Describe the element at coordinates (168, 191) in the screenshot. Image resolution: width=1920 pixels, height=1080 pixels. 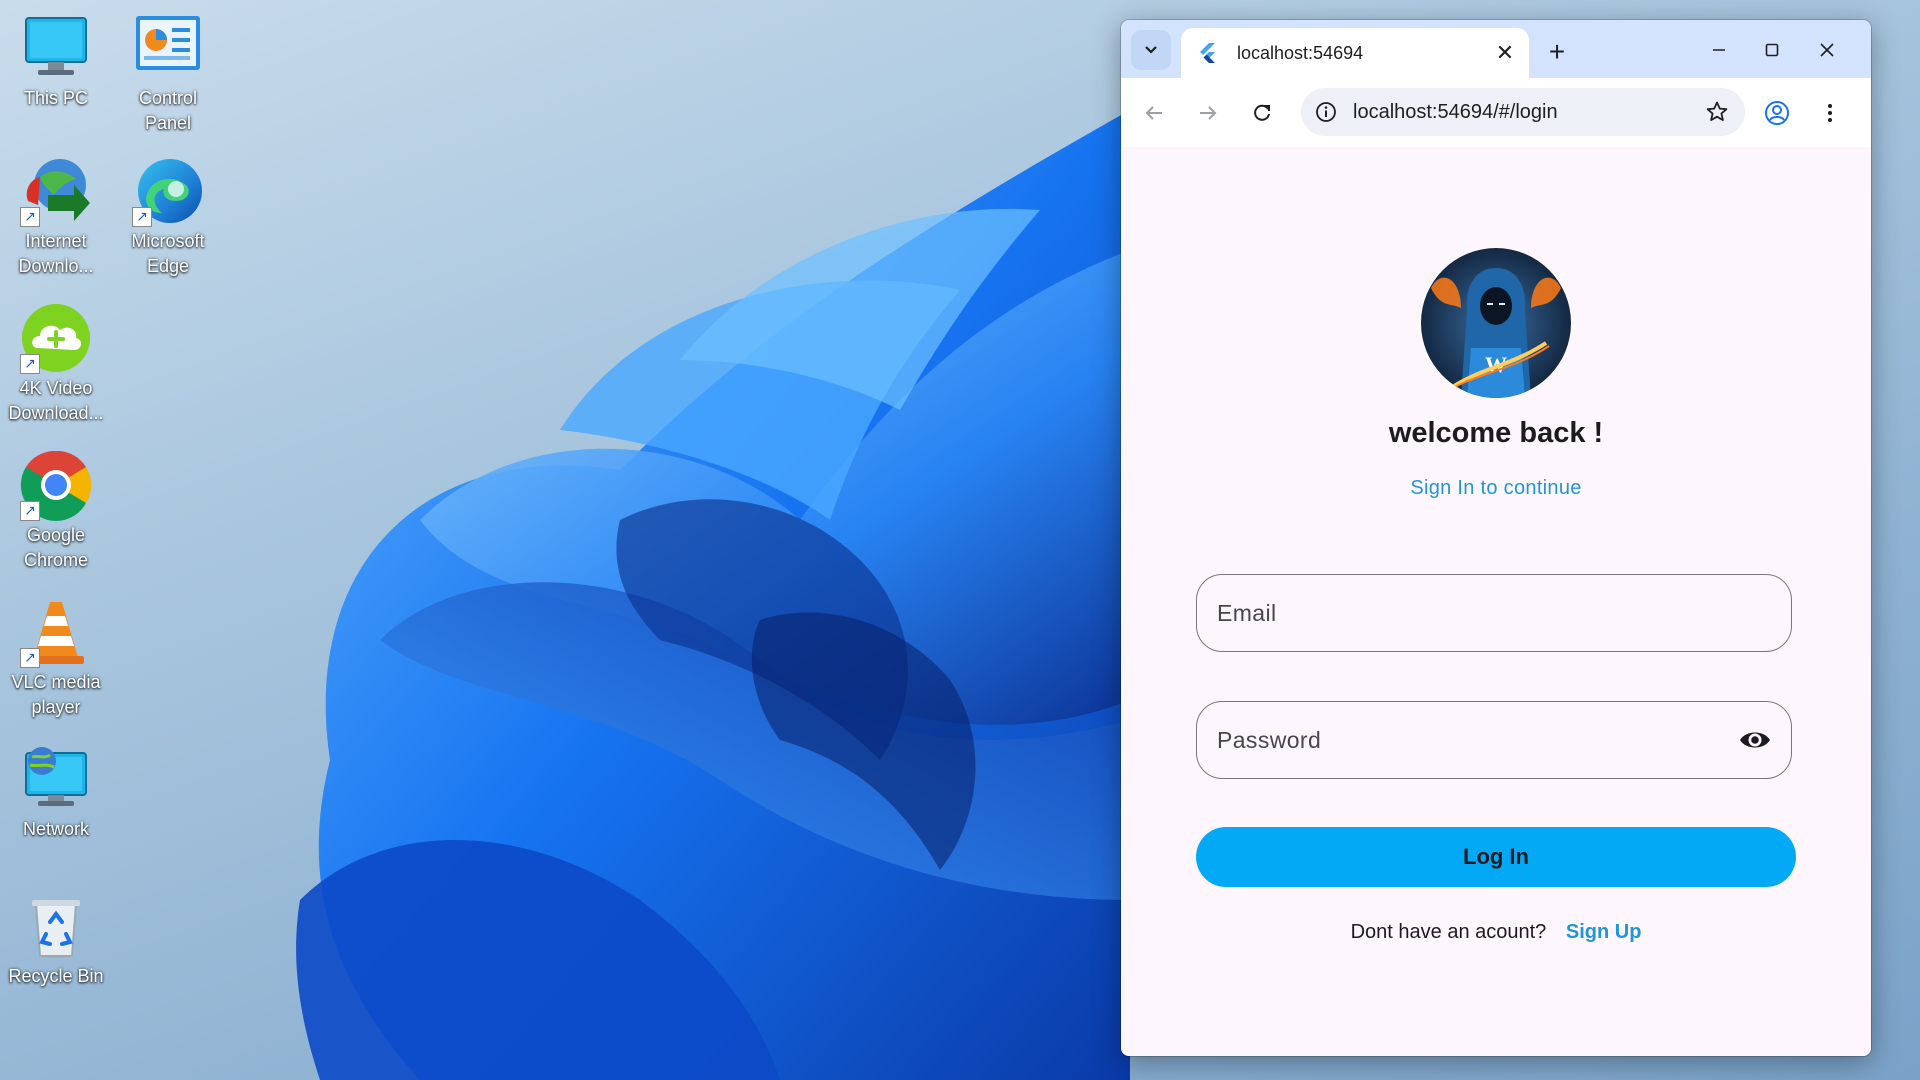
I see `edge-icon: ↗` at that location.